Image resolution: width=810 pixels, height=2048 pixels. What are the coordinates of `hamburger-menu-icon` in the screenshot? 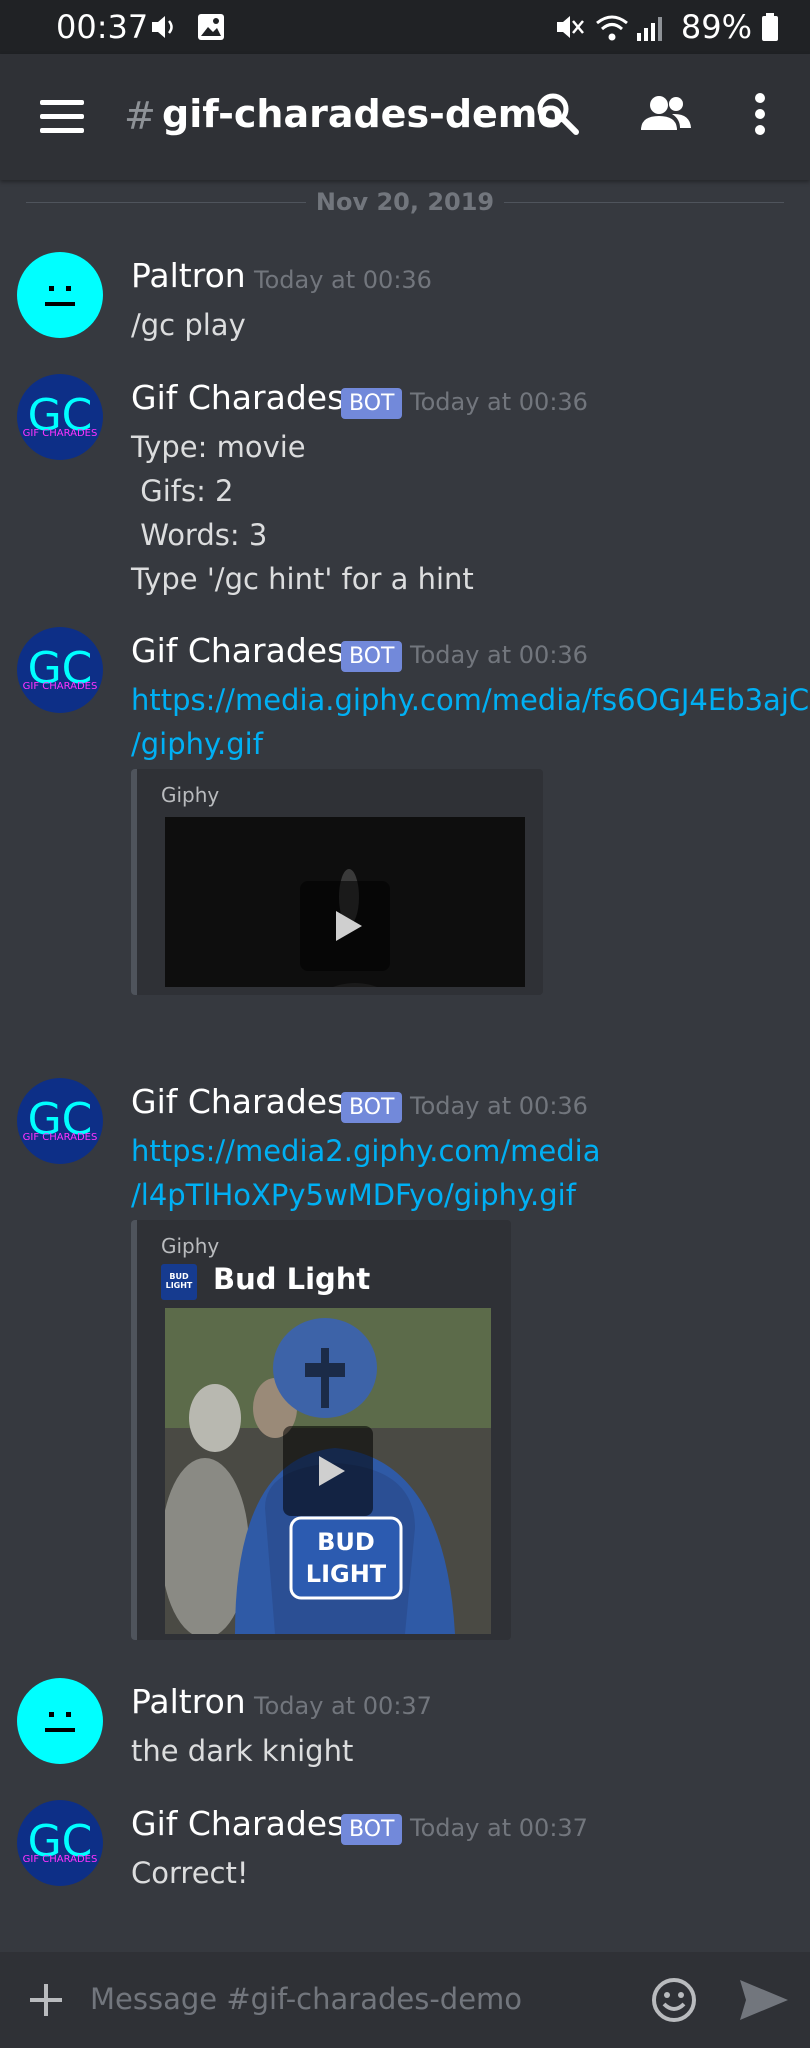 It's located at (63, 117).